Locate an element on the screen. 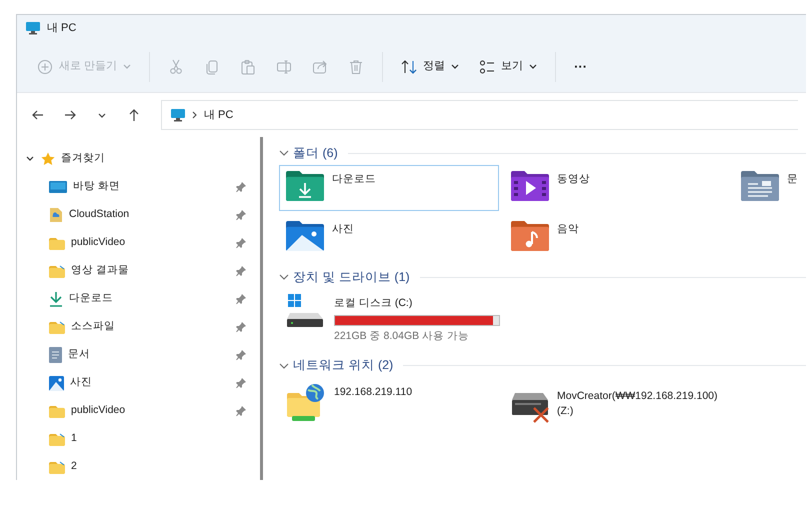  clipboard-icon is located at coordinates (248, 66).